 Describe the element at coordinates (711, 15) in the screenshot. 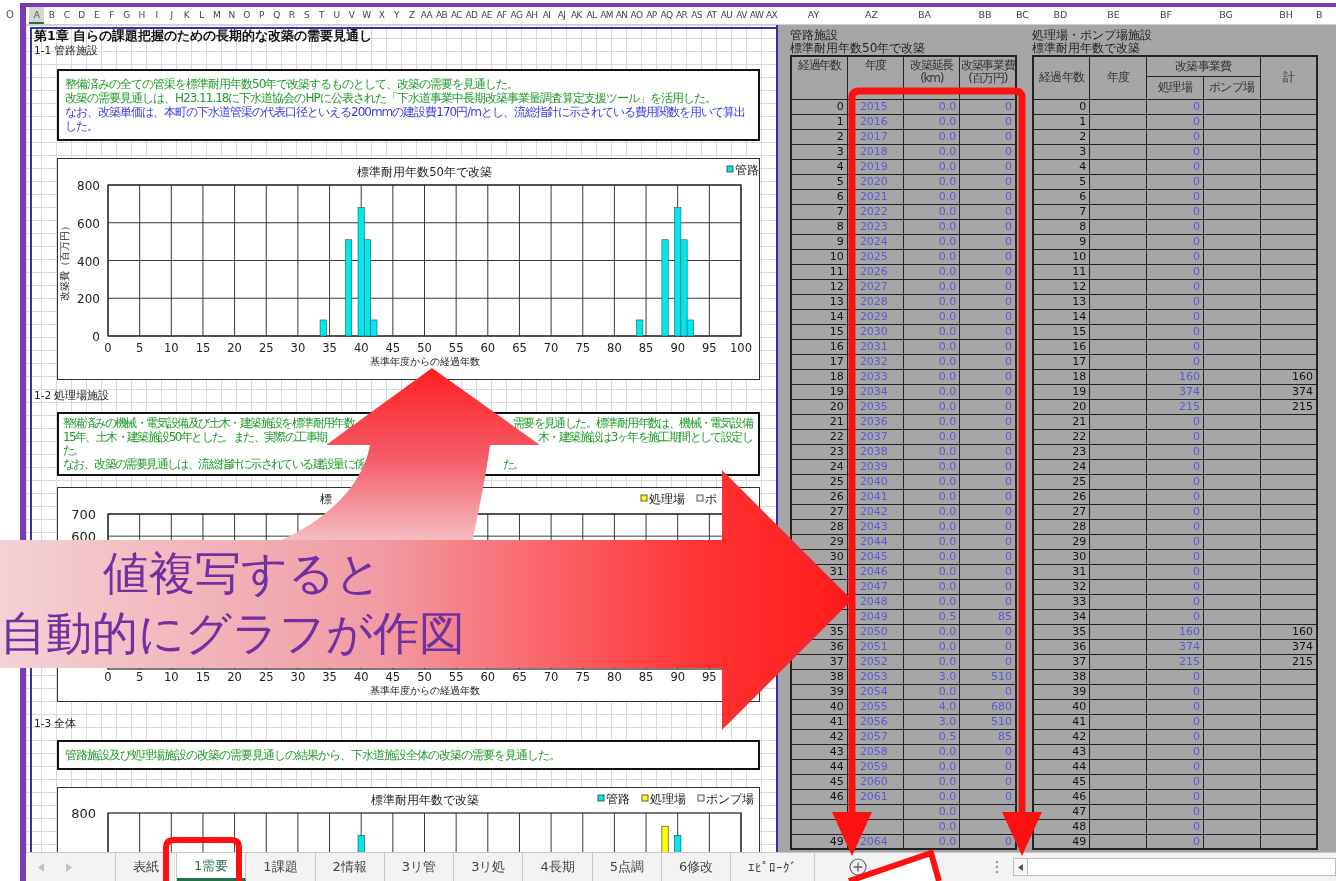

I see `column-letter: AT` at that location.